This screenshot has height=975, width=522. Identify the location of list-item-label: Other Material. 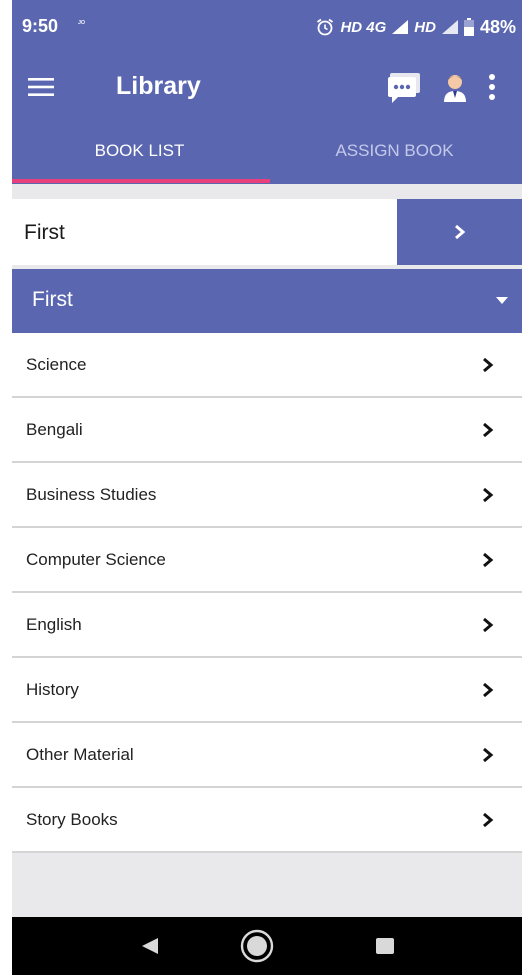
(80, 754).